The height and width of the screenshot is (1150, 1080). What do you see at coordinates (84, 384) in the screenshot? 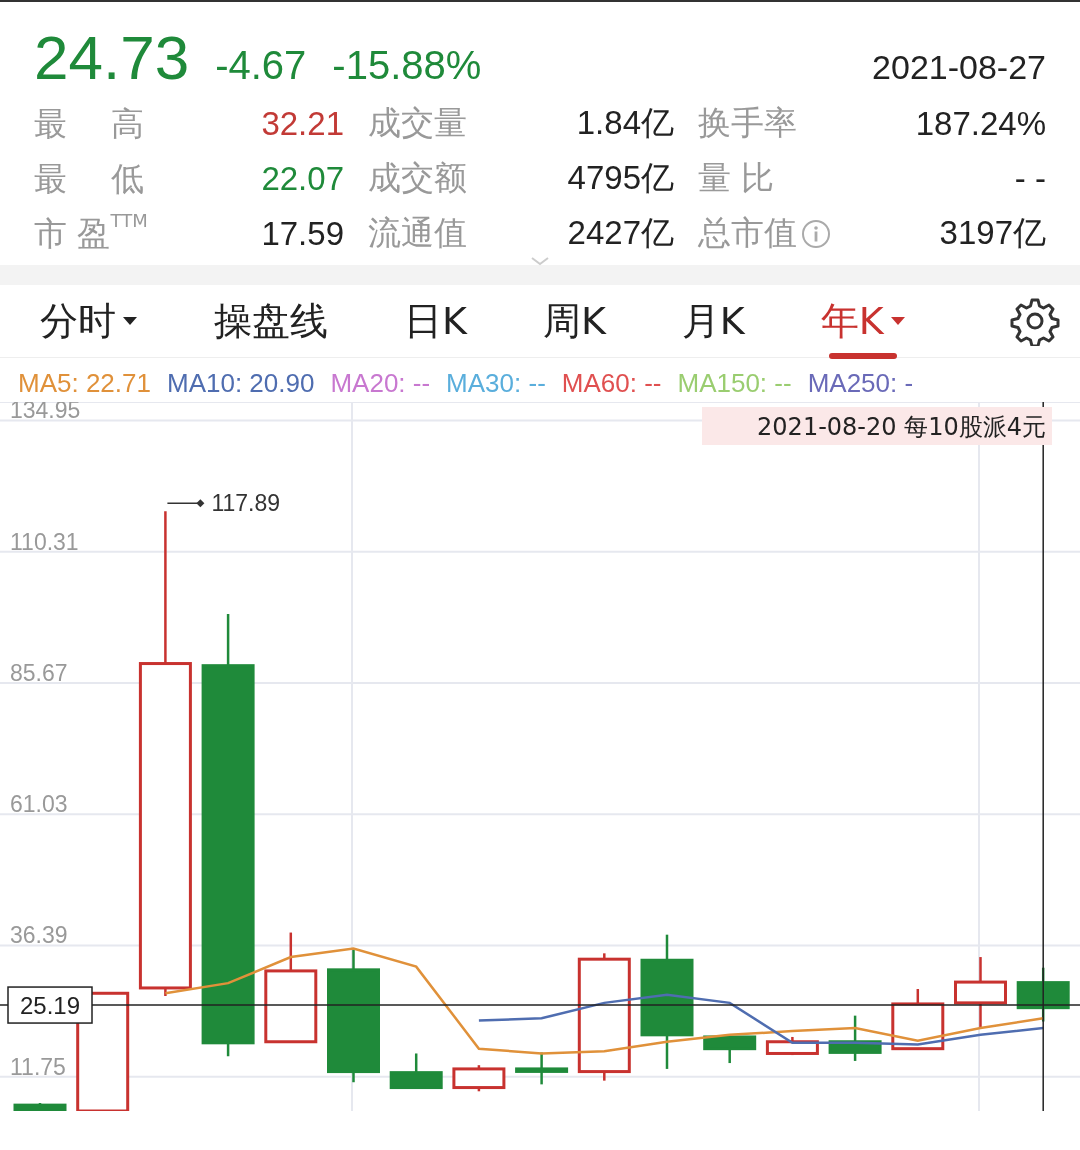
I see `ma-legend-label: MA5: 22.71` at bounding box center [84, 384].